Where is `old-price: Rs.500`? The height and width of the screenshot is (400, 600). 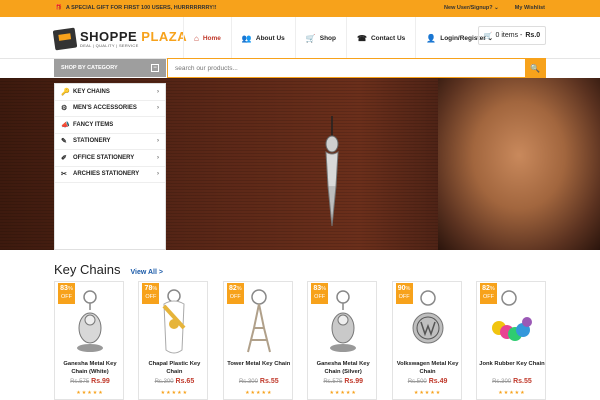 old-price: Rs.500 is located at coordinates (417, 382).